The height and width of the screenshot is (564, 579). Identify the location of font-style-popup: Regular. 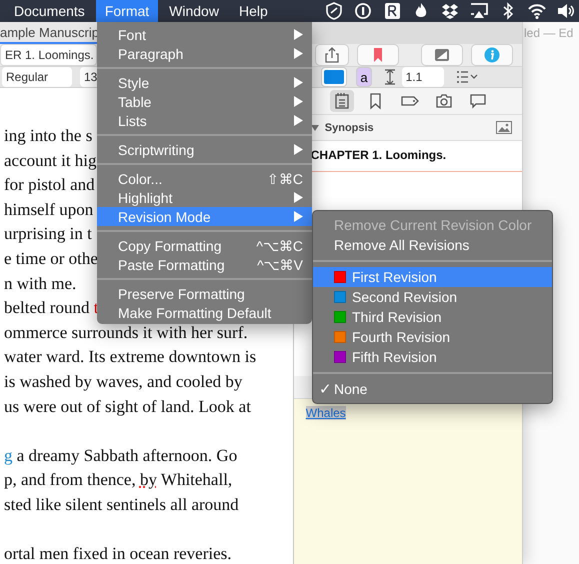
(37, 77).